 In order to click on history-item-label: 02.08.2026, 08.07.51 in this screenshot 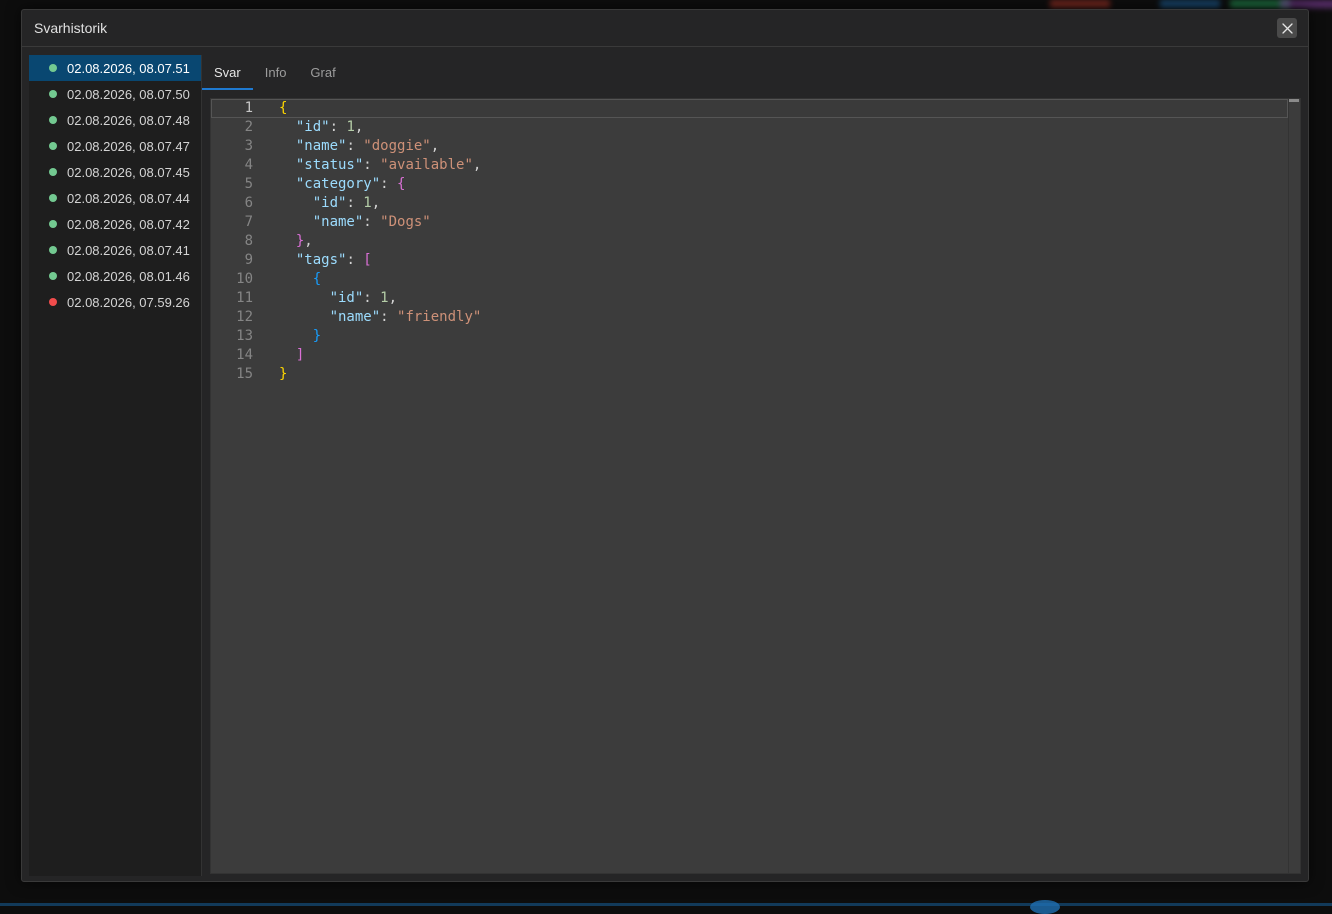, I will do `click(128, 68)`.